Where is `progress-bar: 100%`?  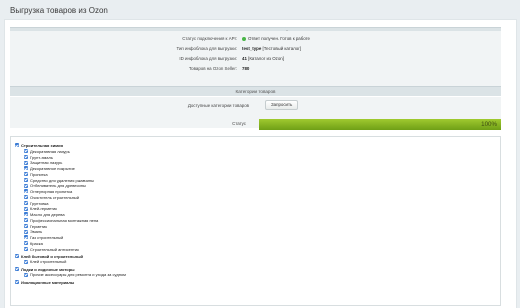
progress-bar: 100% is located at coordinates (380, 124).